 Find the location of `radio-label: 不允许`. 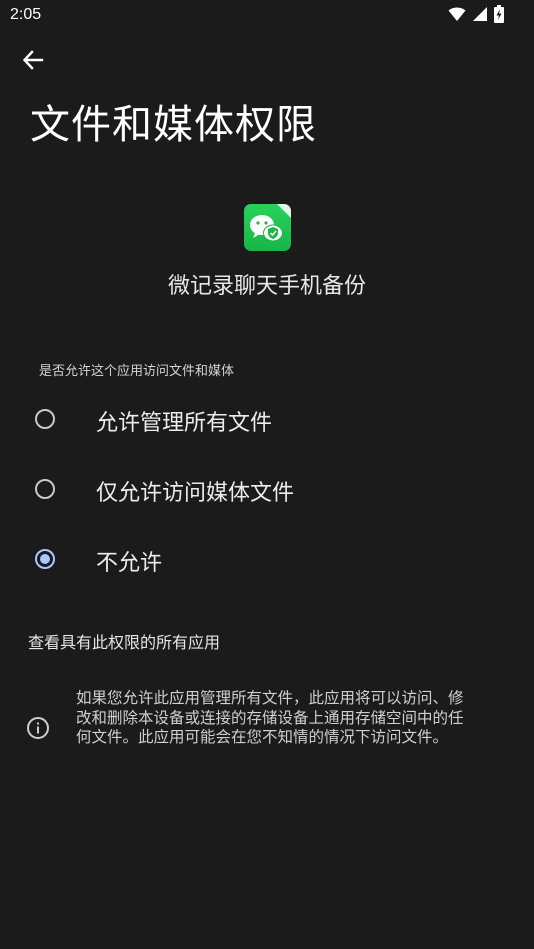

radio-label: 不允许 is located at coordinates (129, 563).